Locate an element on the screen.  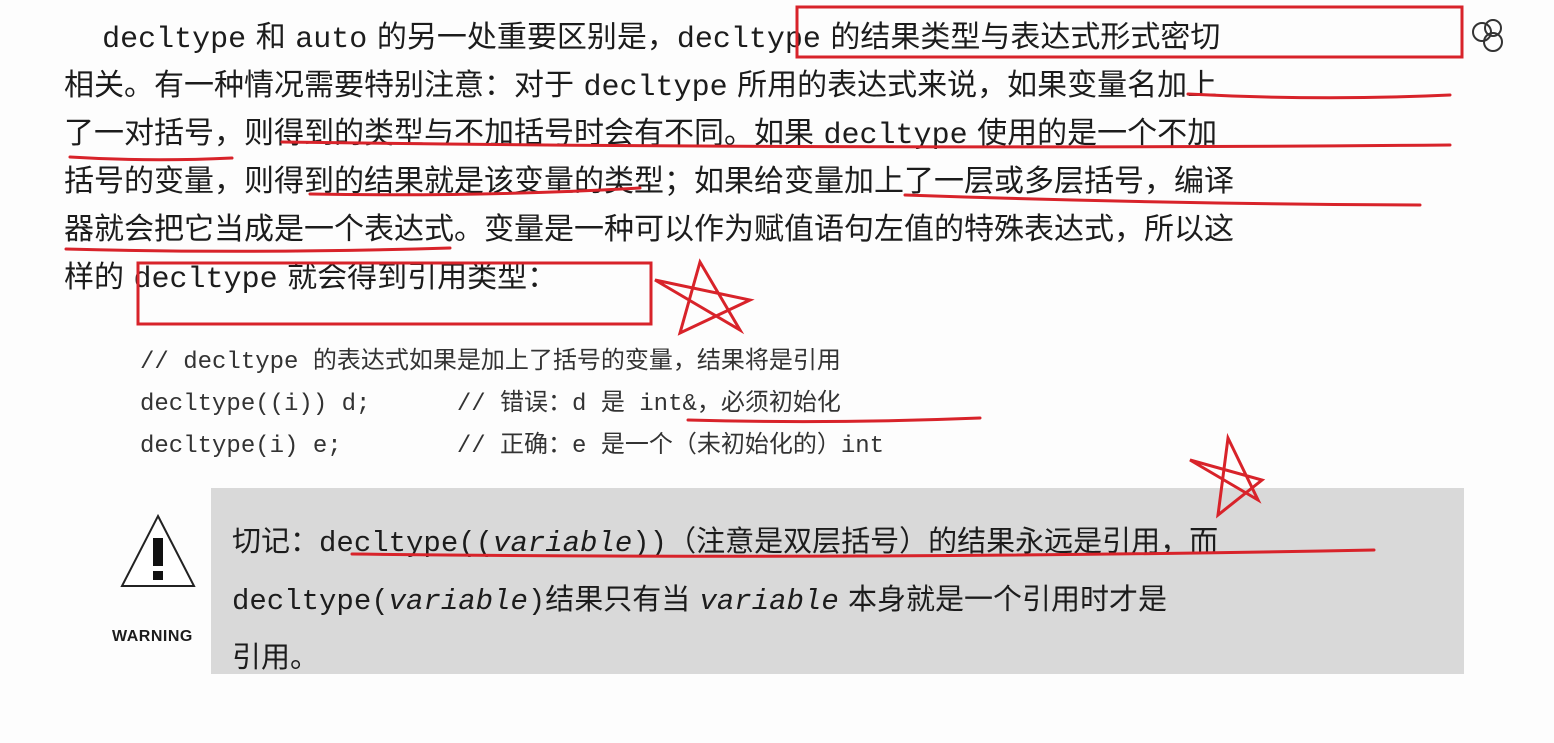
code-line-d: decltype((i)) d; // 错误：d 是 int&，必须初始化 is located at coordinates (490, 404).